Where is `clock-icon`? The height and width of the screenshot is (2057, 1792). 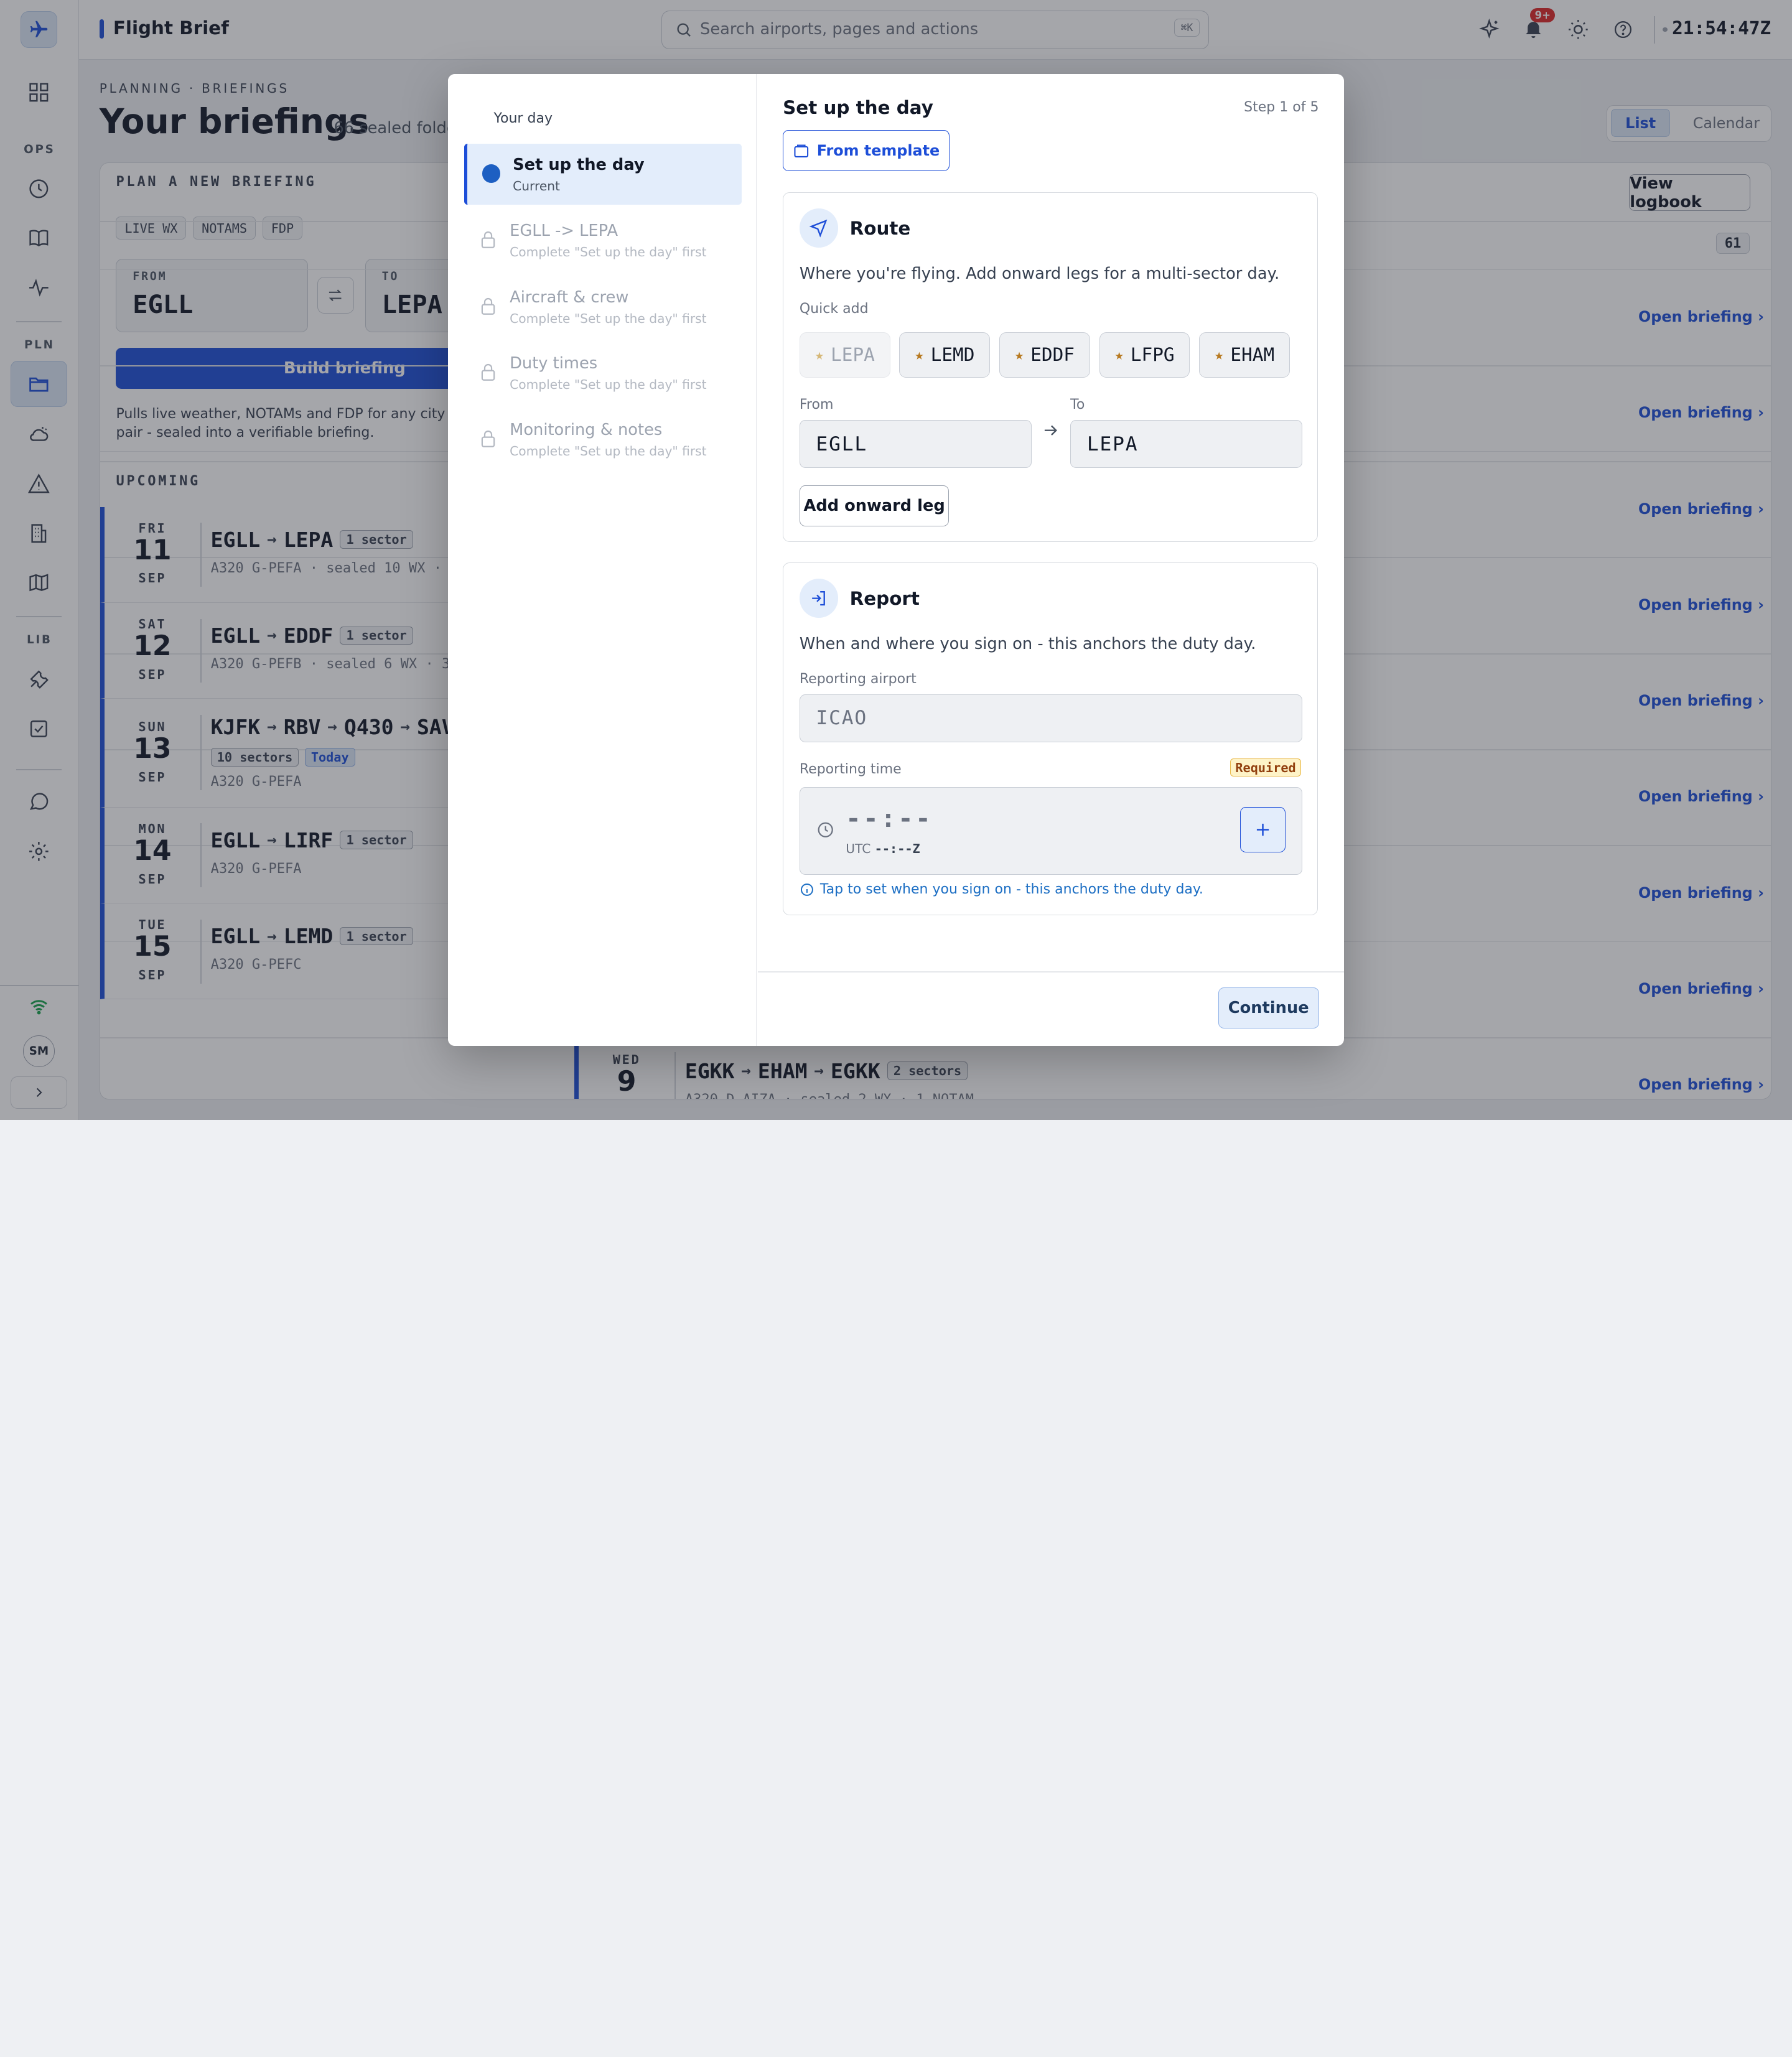 clock-icon is located at coordinates (825, 832).